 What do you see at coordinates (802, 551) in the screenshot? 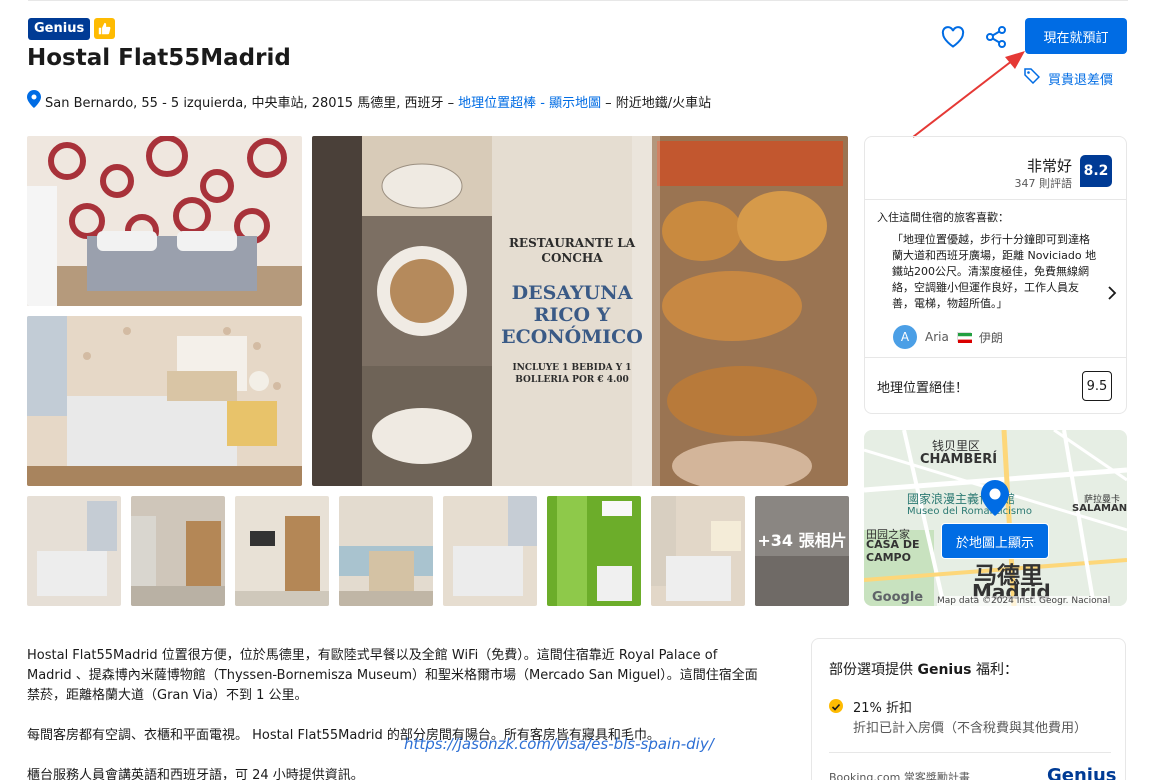
I see `more-photos-thumbnail: +34 張相片` at bounding box center [802, 551].